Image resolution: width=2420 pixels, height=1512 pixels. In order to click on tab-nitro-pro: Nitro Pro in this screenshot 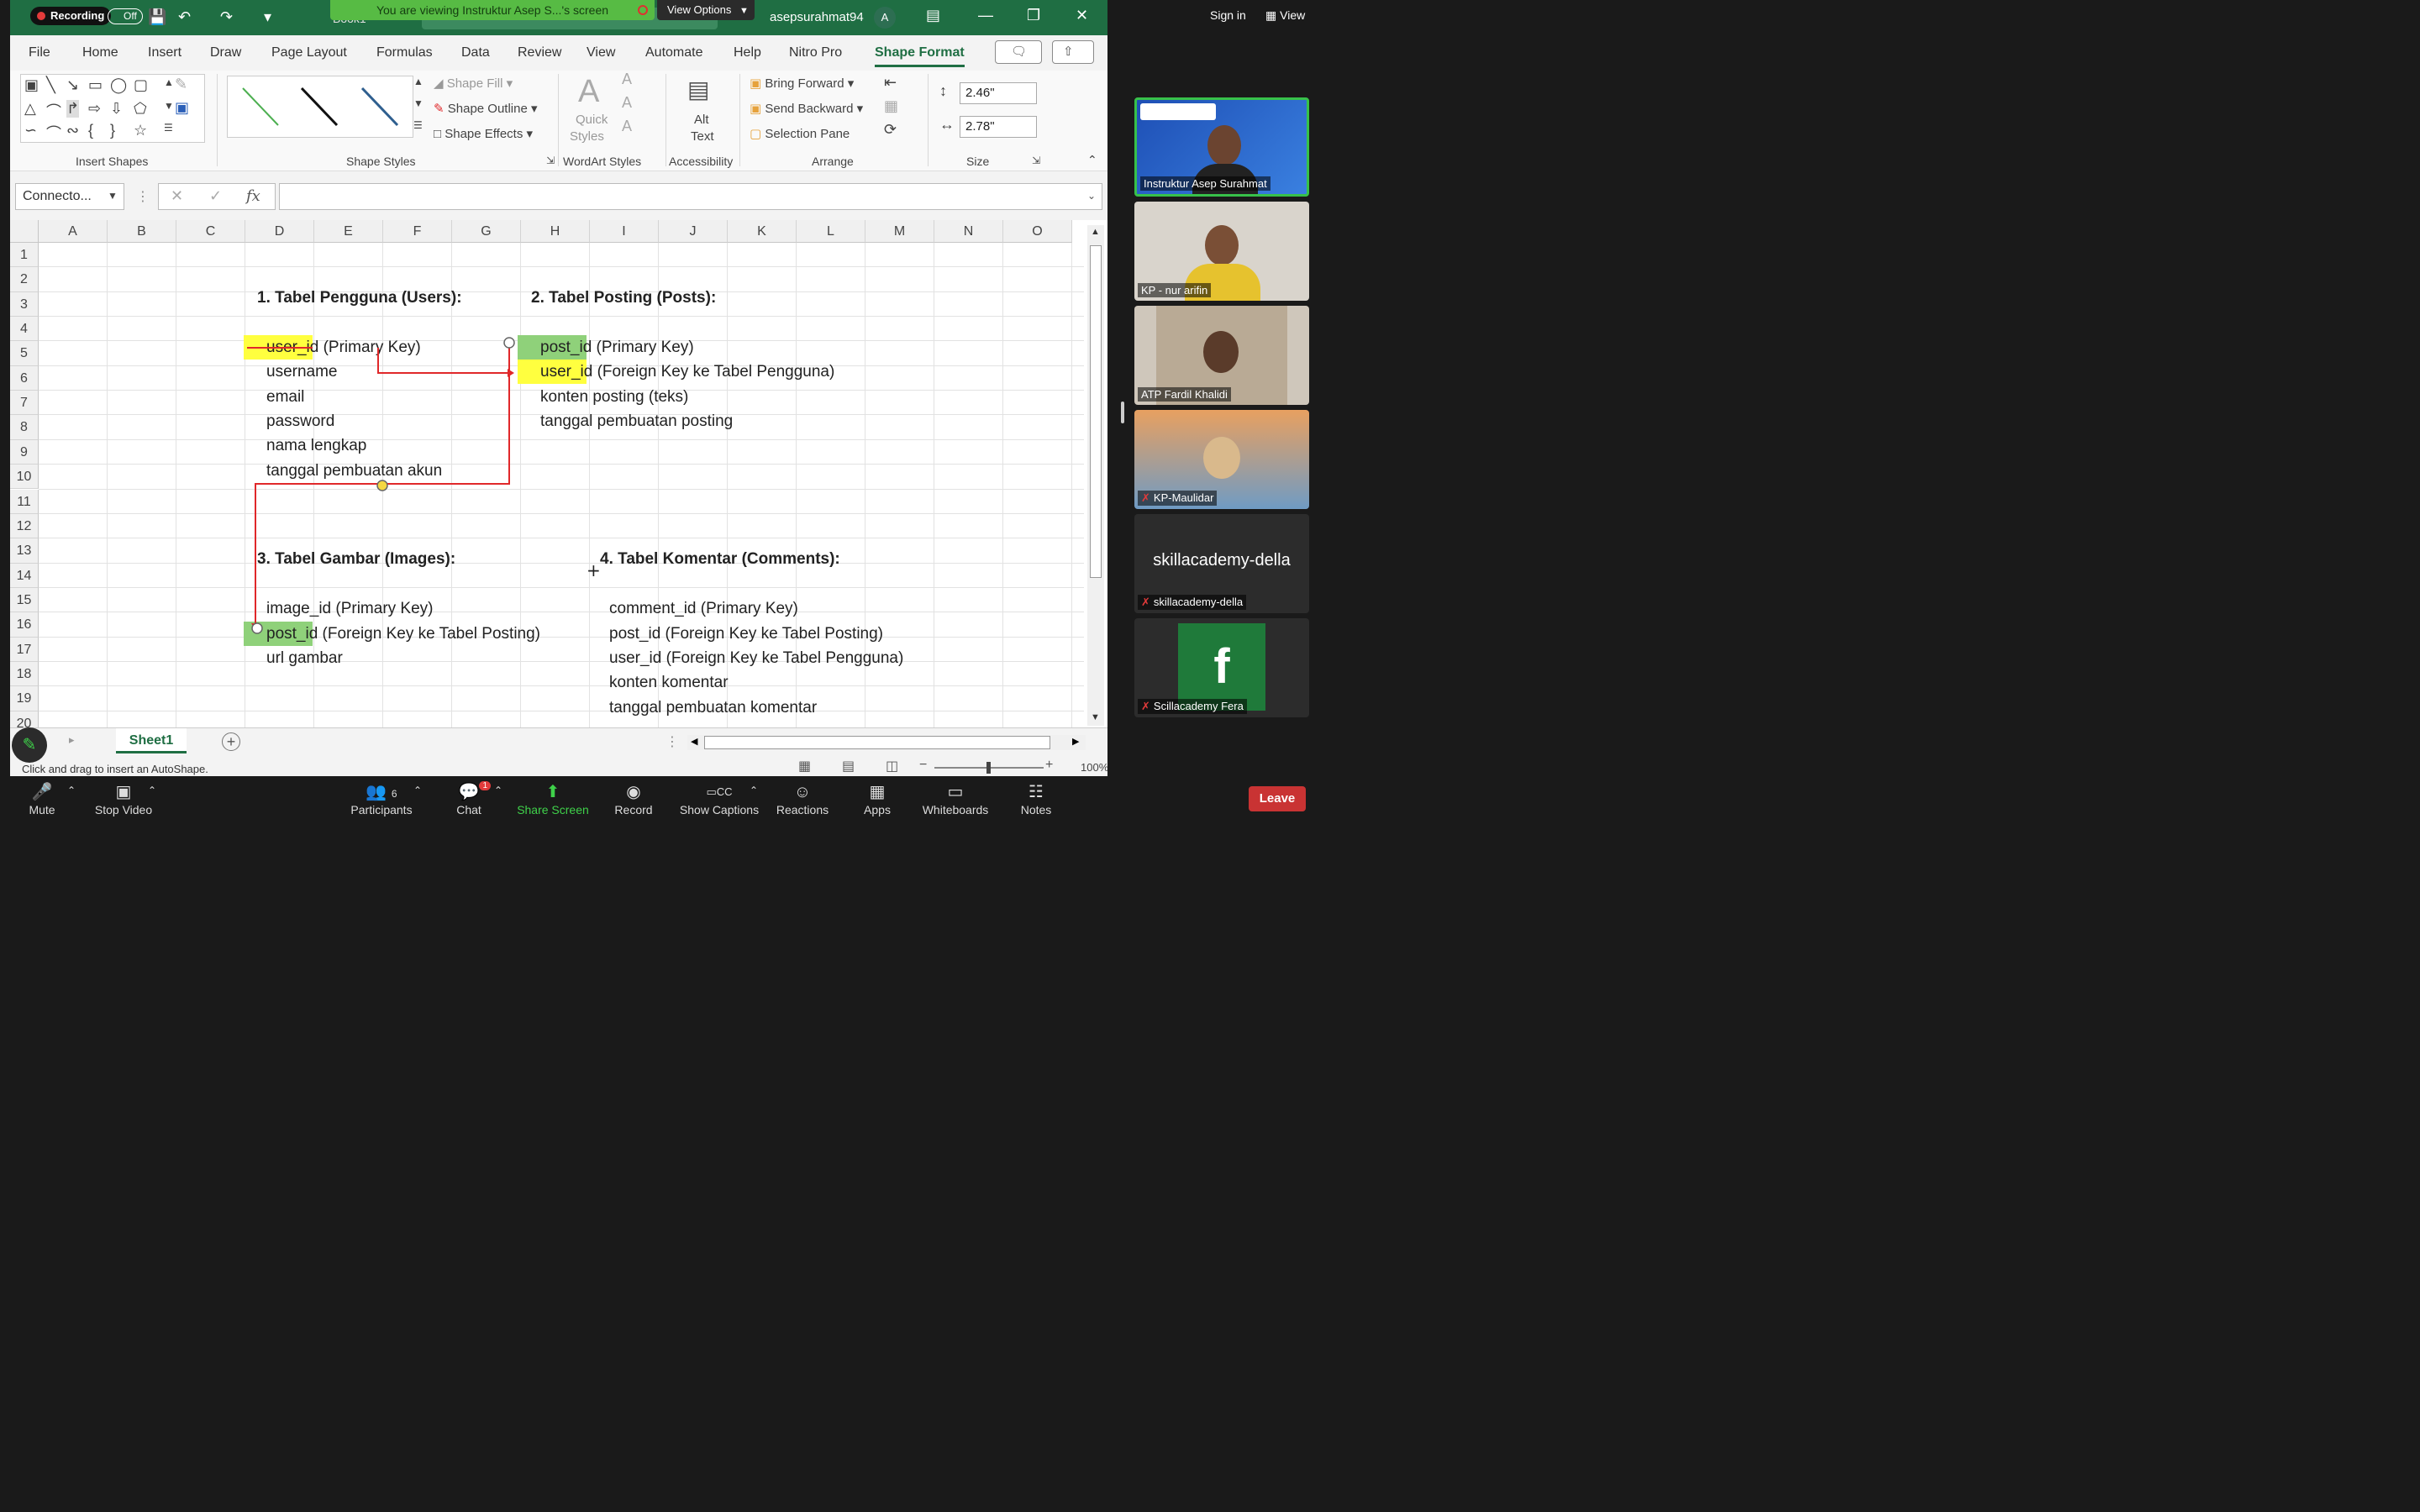, I will do `click(815, 52)`.